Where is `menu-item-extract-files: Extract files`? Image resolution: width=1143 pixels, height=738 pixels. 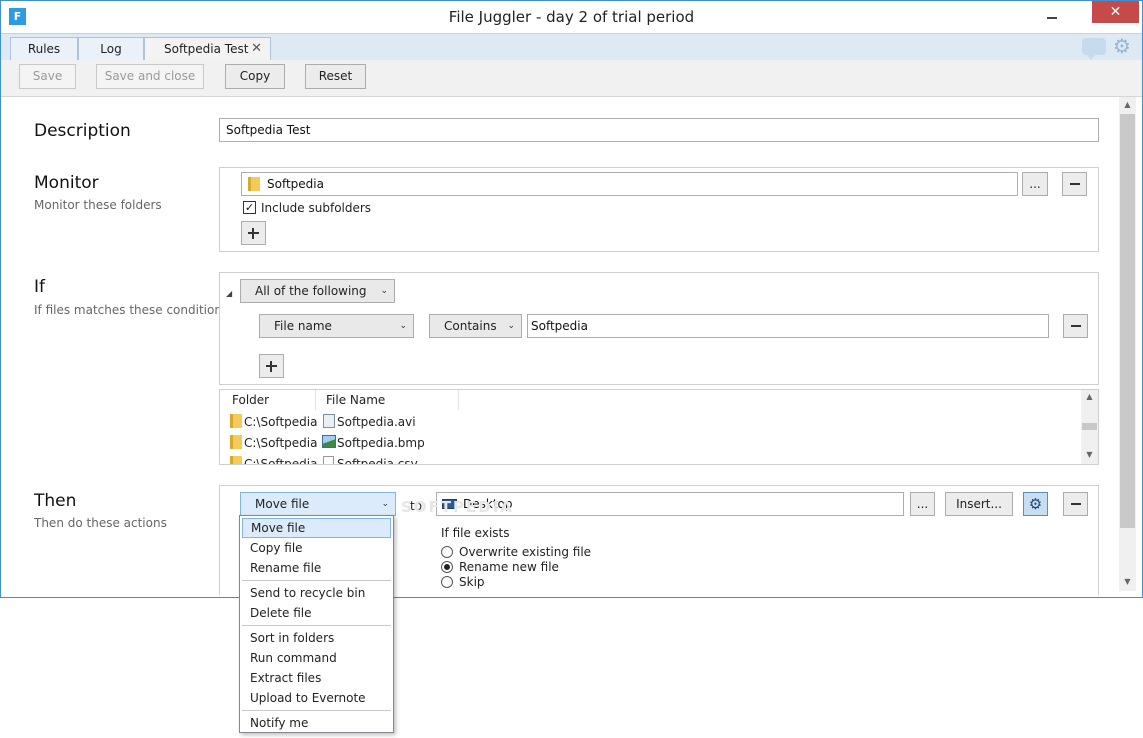
menu-item-extract-files: Extract files is located at coordinates (316, 678).